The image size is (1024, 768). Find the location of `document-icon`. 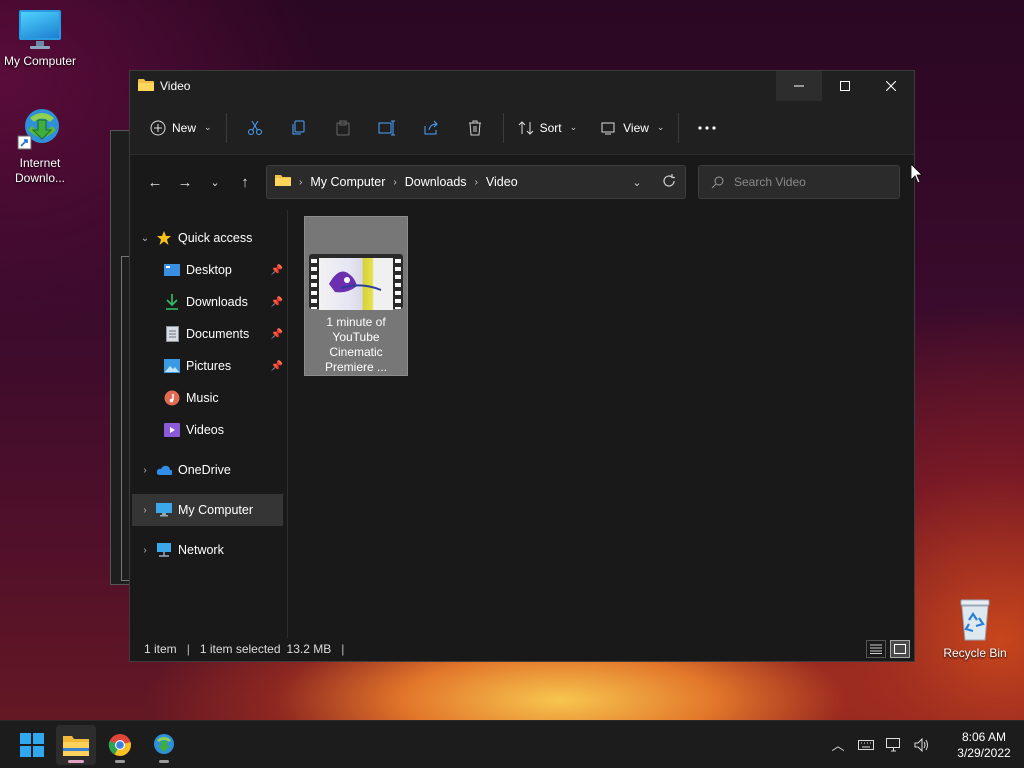

document-icon is located at coordinates (172, 334).